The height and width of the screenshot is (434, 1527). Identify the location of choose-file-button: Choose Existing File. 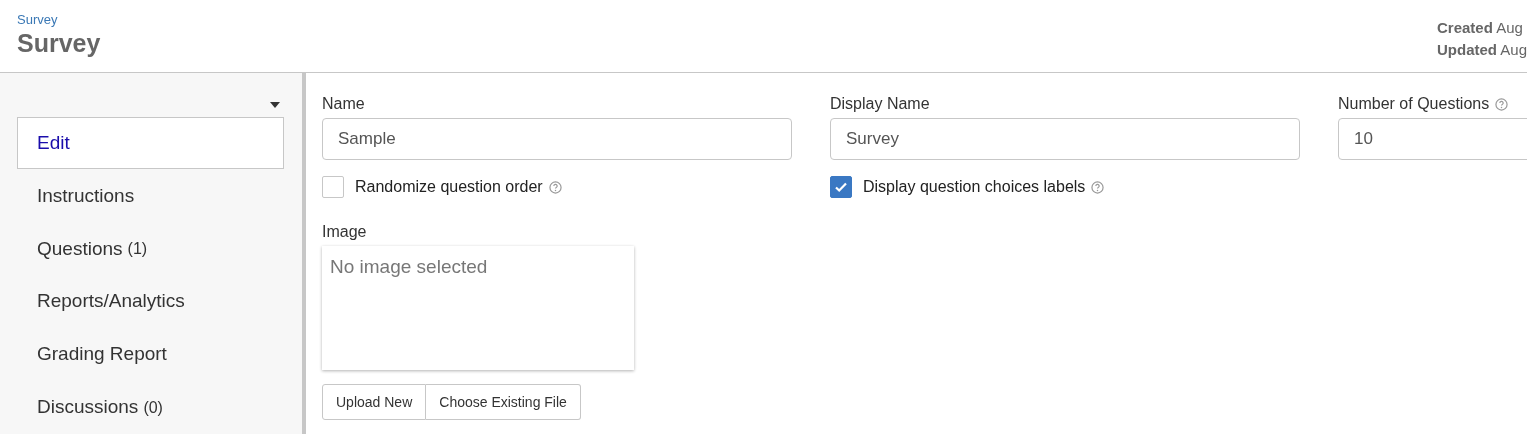
(503, 402).